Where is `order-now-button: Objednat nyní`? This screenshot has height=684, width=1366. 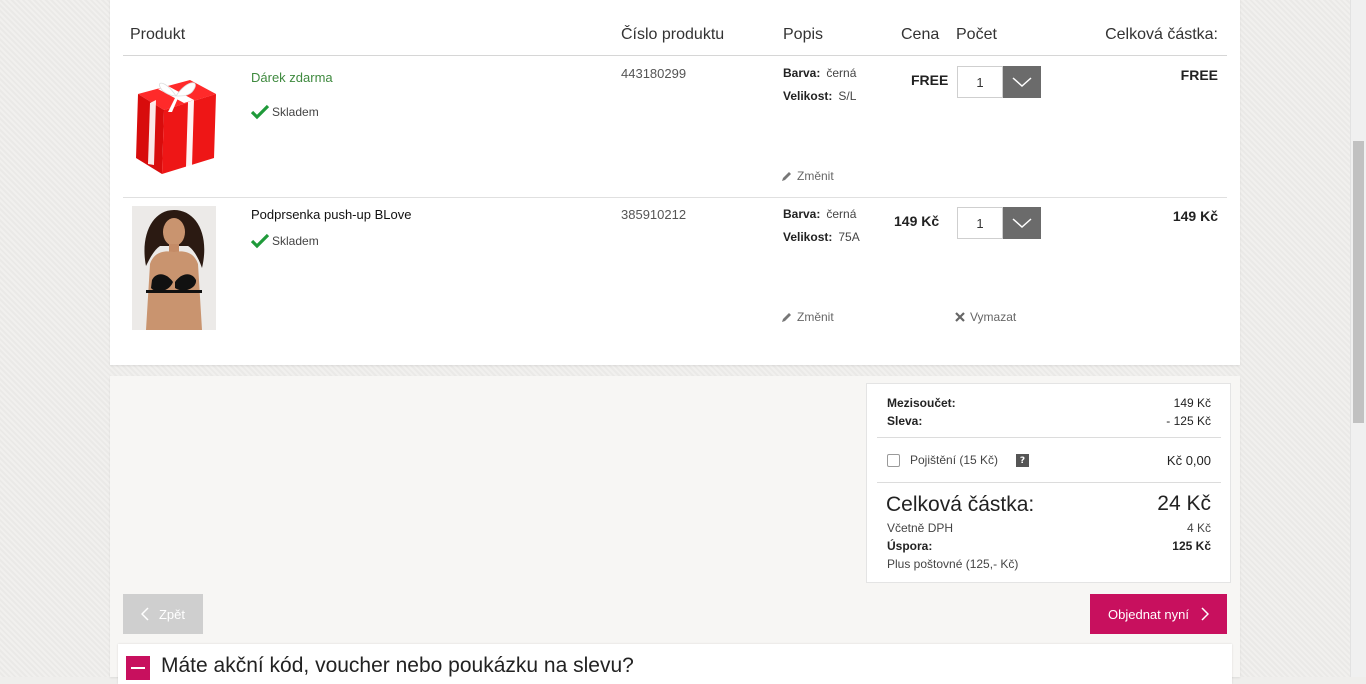 order-now-button: Objednat nyní is located at coordinates (1158, 614).